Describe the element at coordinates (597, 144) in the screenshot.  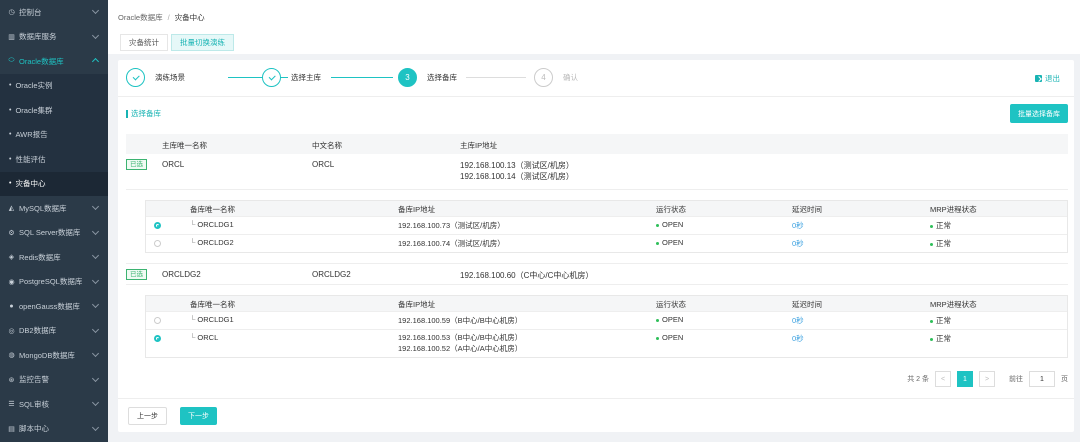
I see `primary-table-header: 主库唯一名称 中文名称 主库IP地址` at that location.